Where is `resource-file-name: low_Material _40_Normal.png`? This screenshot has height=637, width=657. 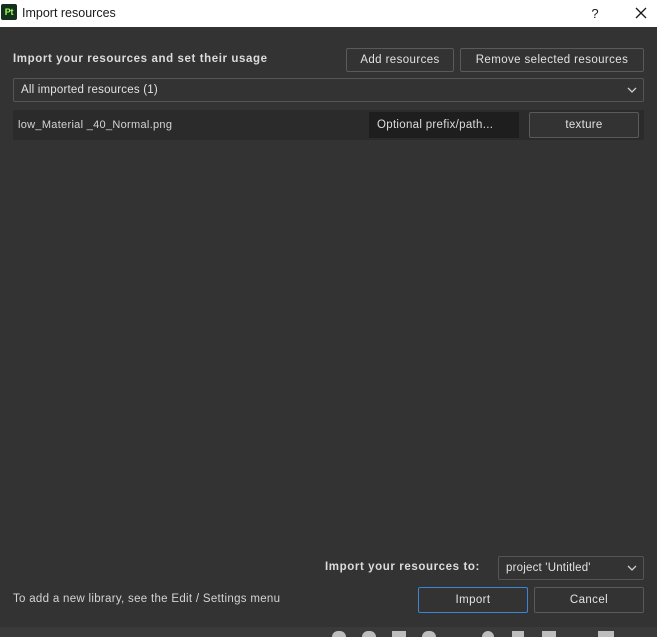 resource-file-name: low_Material _40_Normal.png is located at coordinates (95, 125).